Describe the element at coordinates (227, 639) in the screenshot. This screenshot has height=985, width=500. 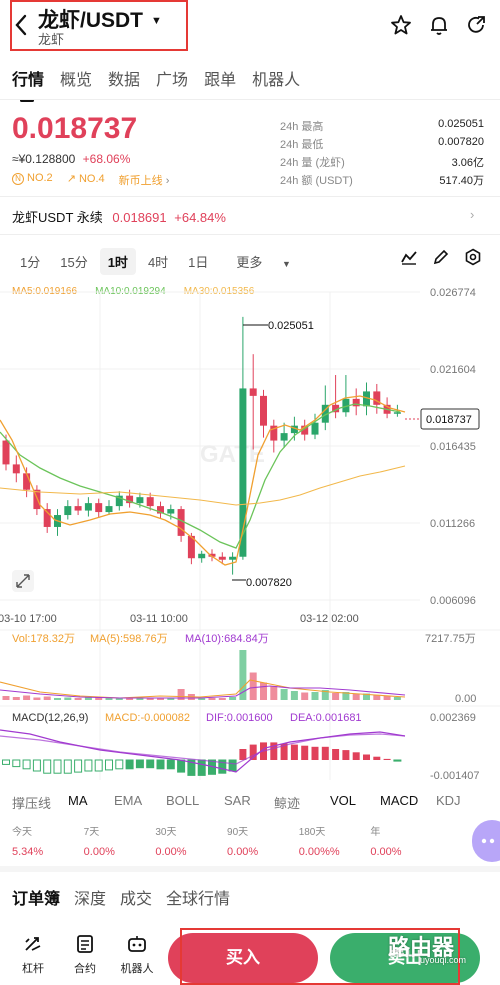
I see `vol-ma10-label: MA(10):684.84万` at that location.